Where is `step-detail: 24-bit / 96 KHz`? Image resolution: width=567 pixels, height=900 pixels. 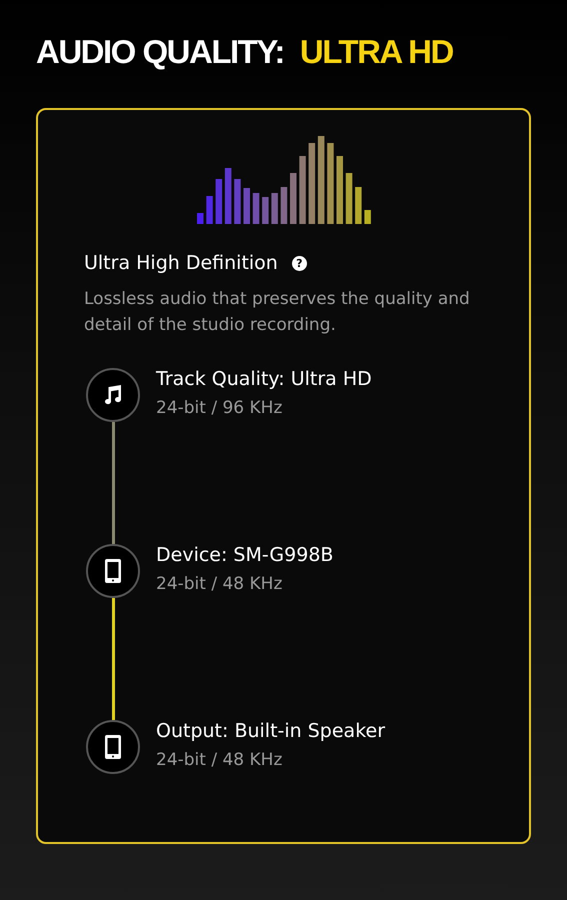
step-detail: 24-bit / 96 KHz is located at coordinates (220, 408).